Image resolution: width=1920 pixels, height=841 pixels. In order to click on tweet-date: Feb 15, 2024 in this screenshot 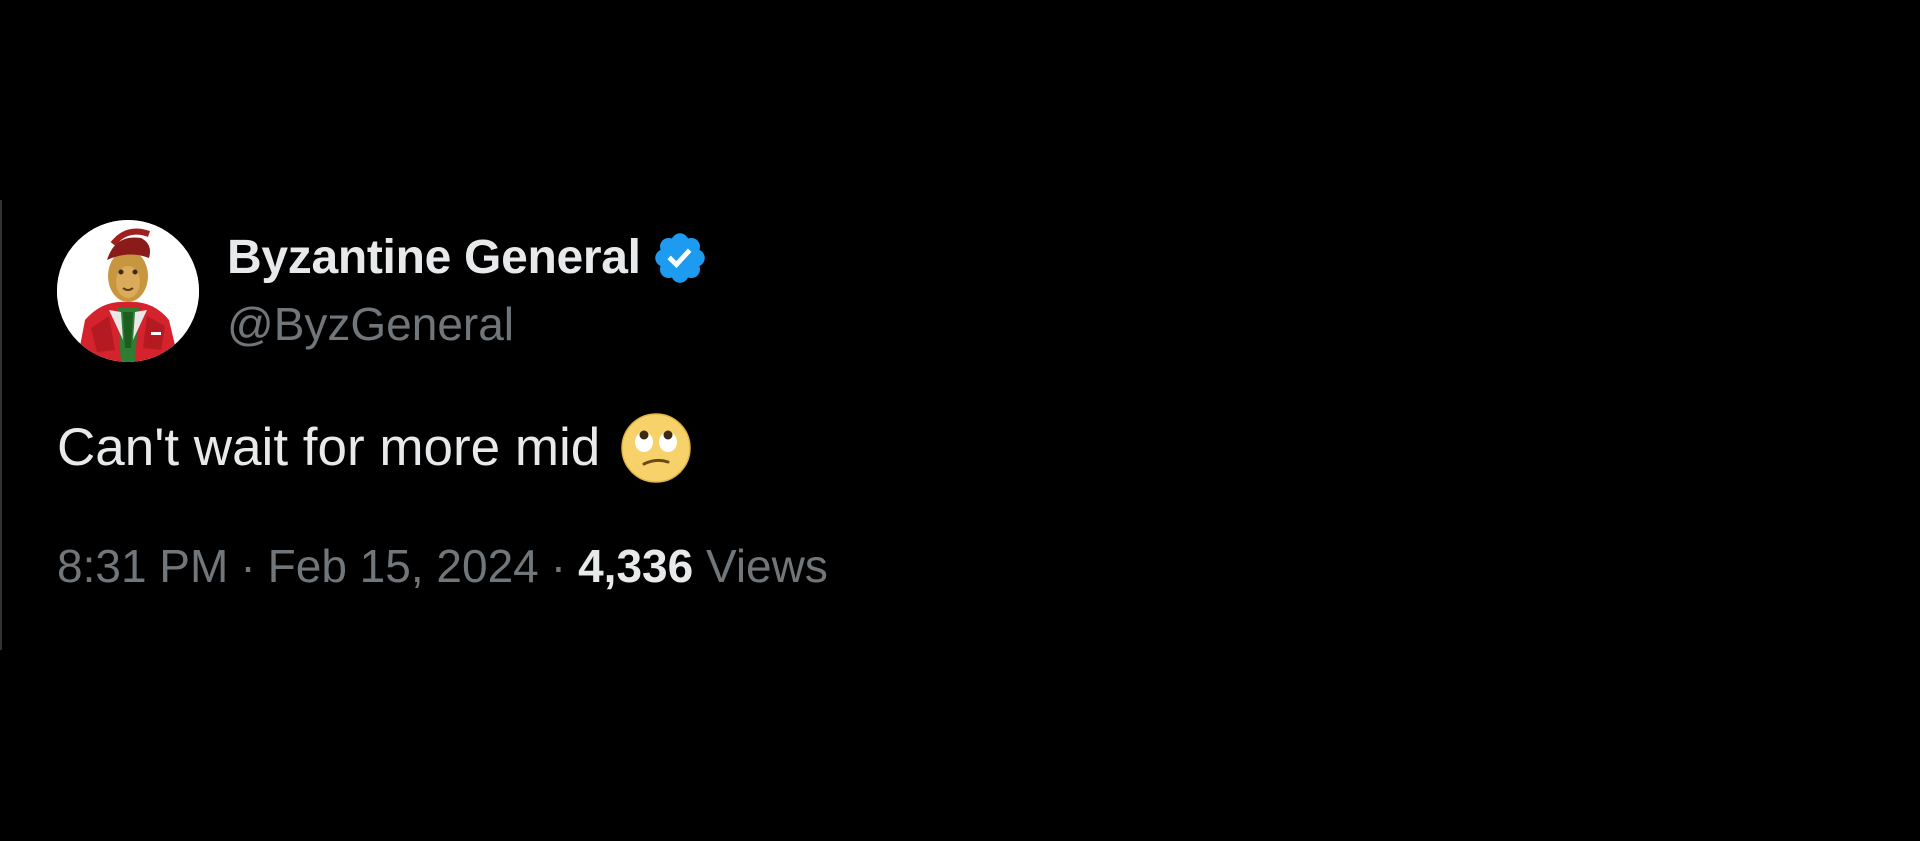, I will do `click(403, 566)`.